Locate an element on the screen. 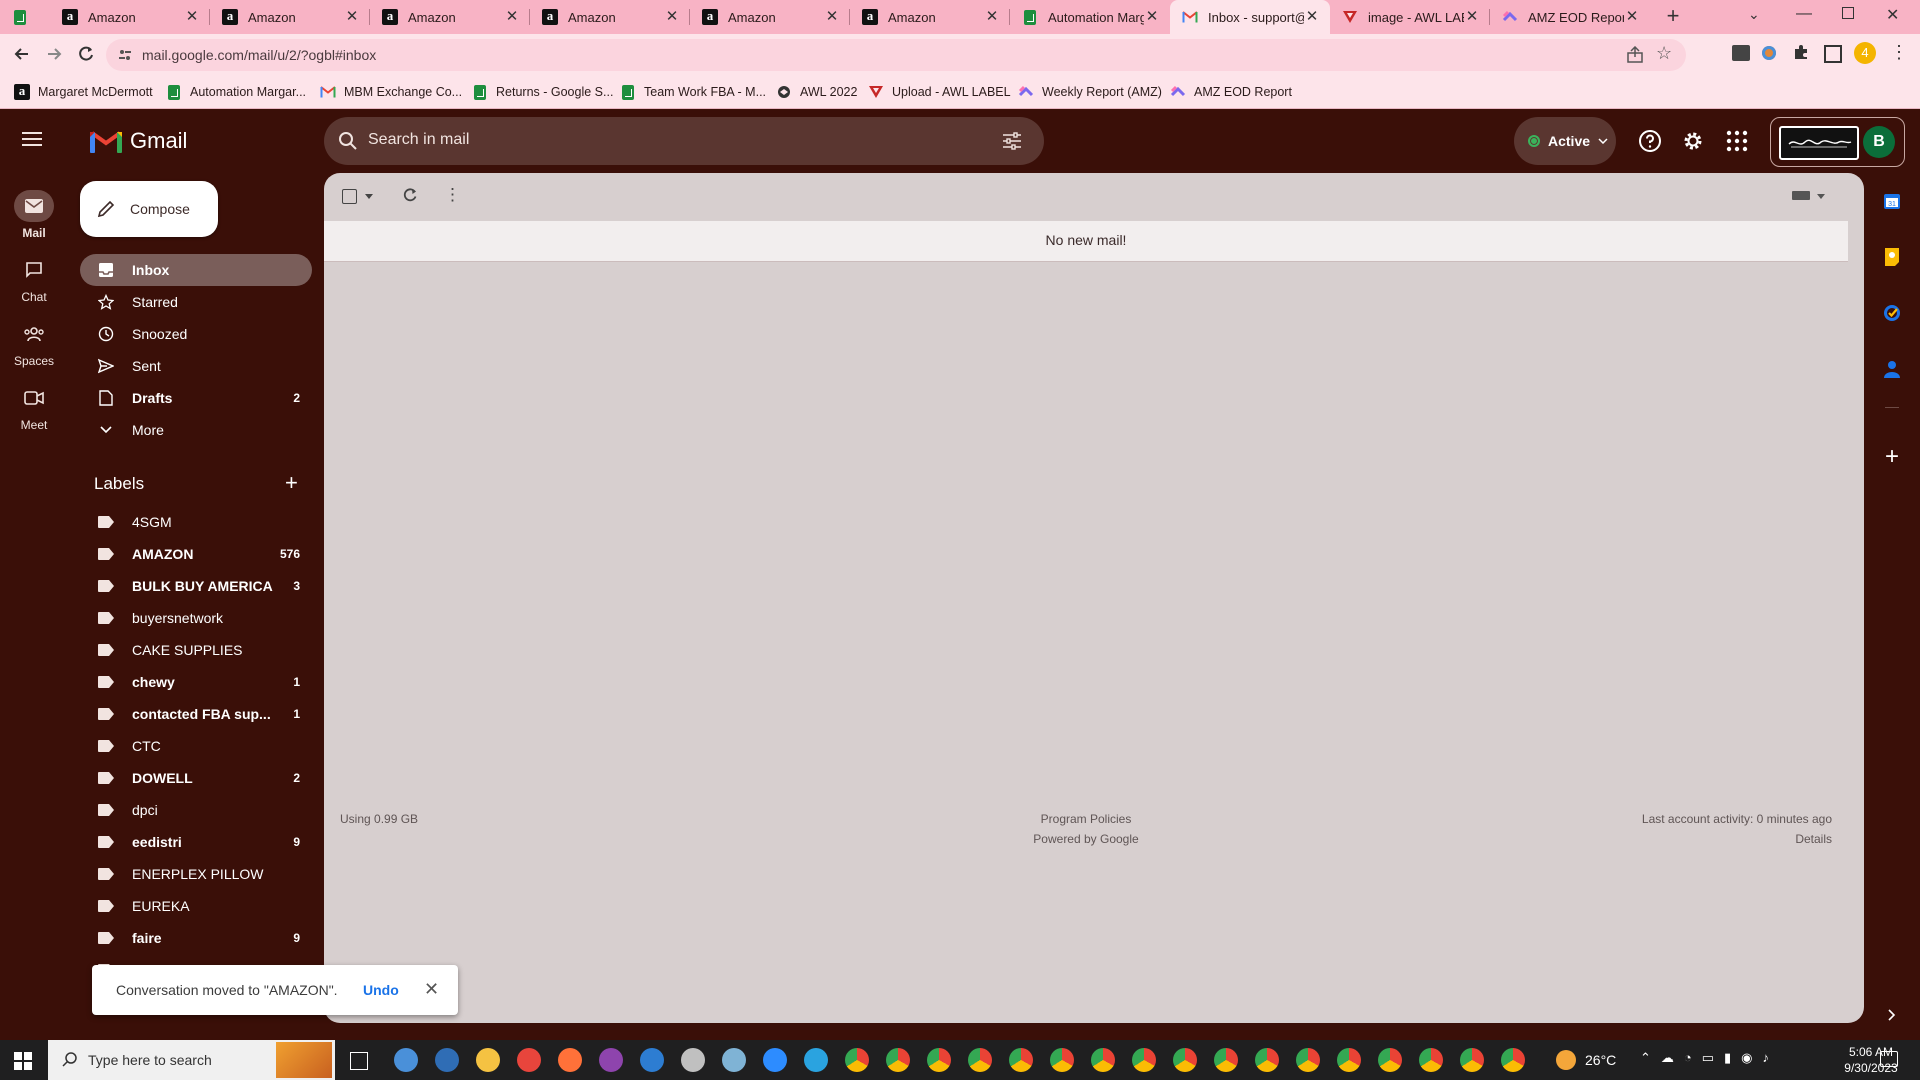 The height and width of the screenshot is (1080, 1920). side-panel-icon is located at coordinates (1833, 54).